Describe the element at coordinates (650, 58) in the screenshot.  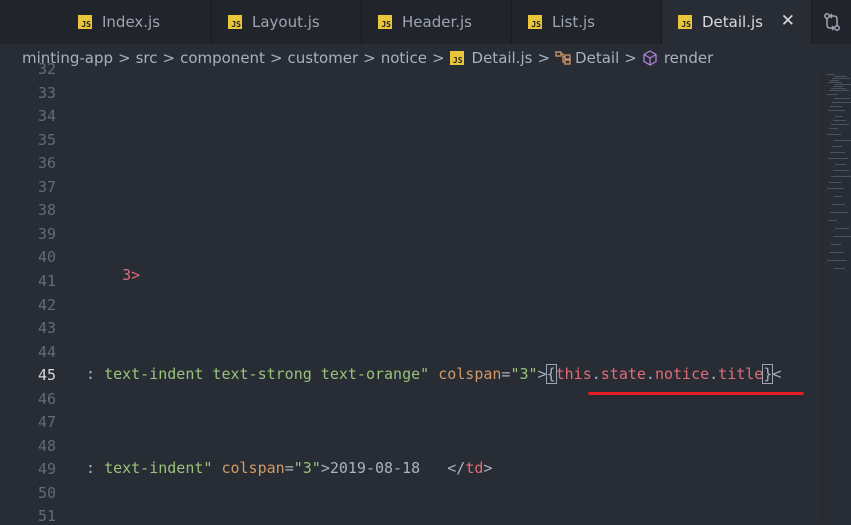
I see `method-cube-icon` at that location.